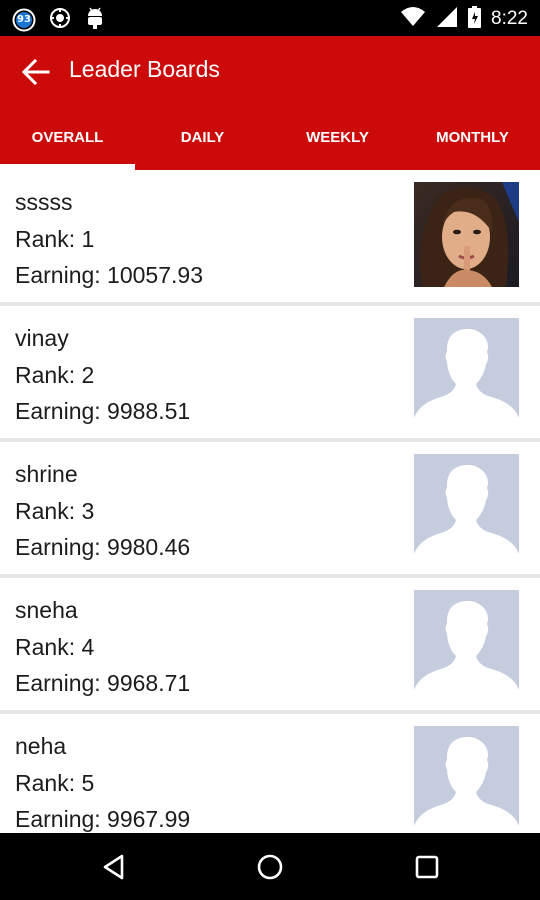  What do you see at coordinates (202, 137) in the screenshot?
I see `tab-label: DAILY` at bounding box center [202, 137].